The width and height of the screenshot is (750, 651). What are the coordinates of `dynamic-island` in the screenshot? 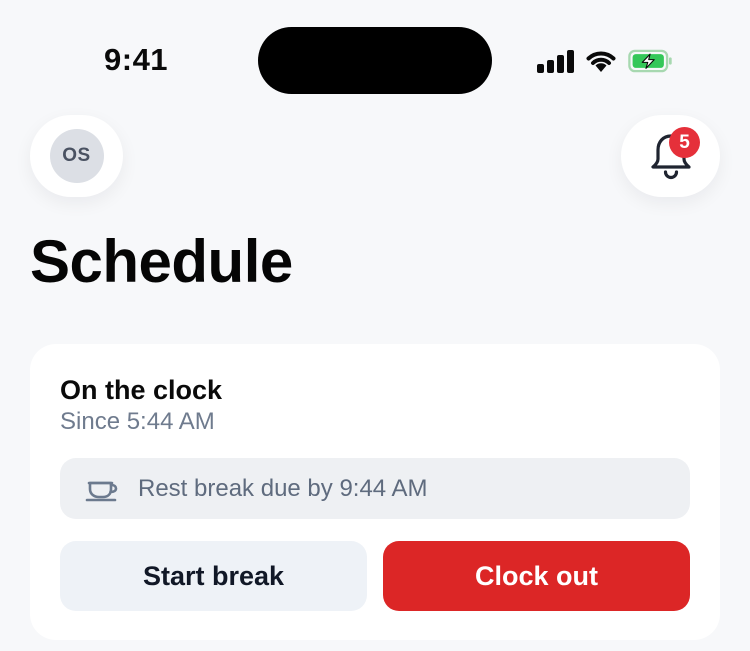 It's located at (375, 60).